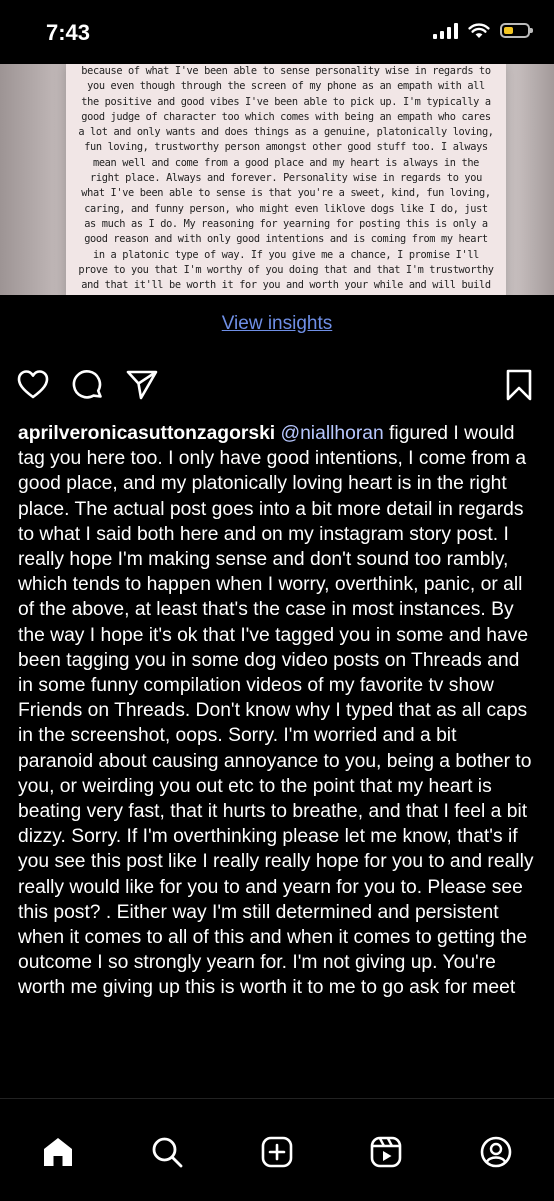 This screenshot has width=554, height=1201. What do you see at coordinates (519, 385) in the screenshot?
I see `bookmark-icon` at bounding box center [519, 385].